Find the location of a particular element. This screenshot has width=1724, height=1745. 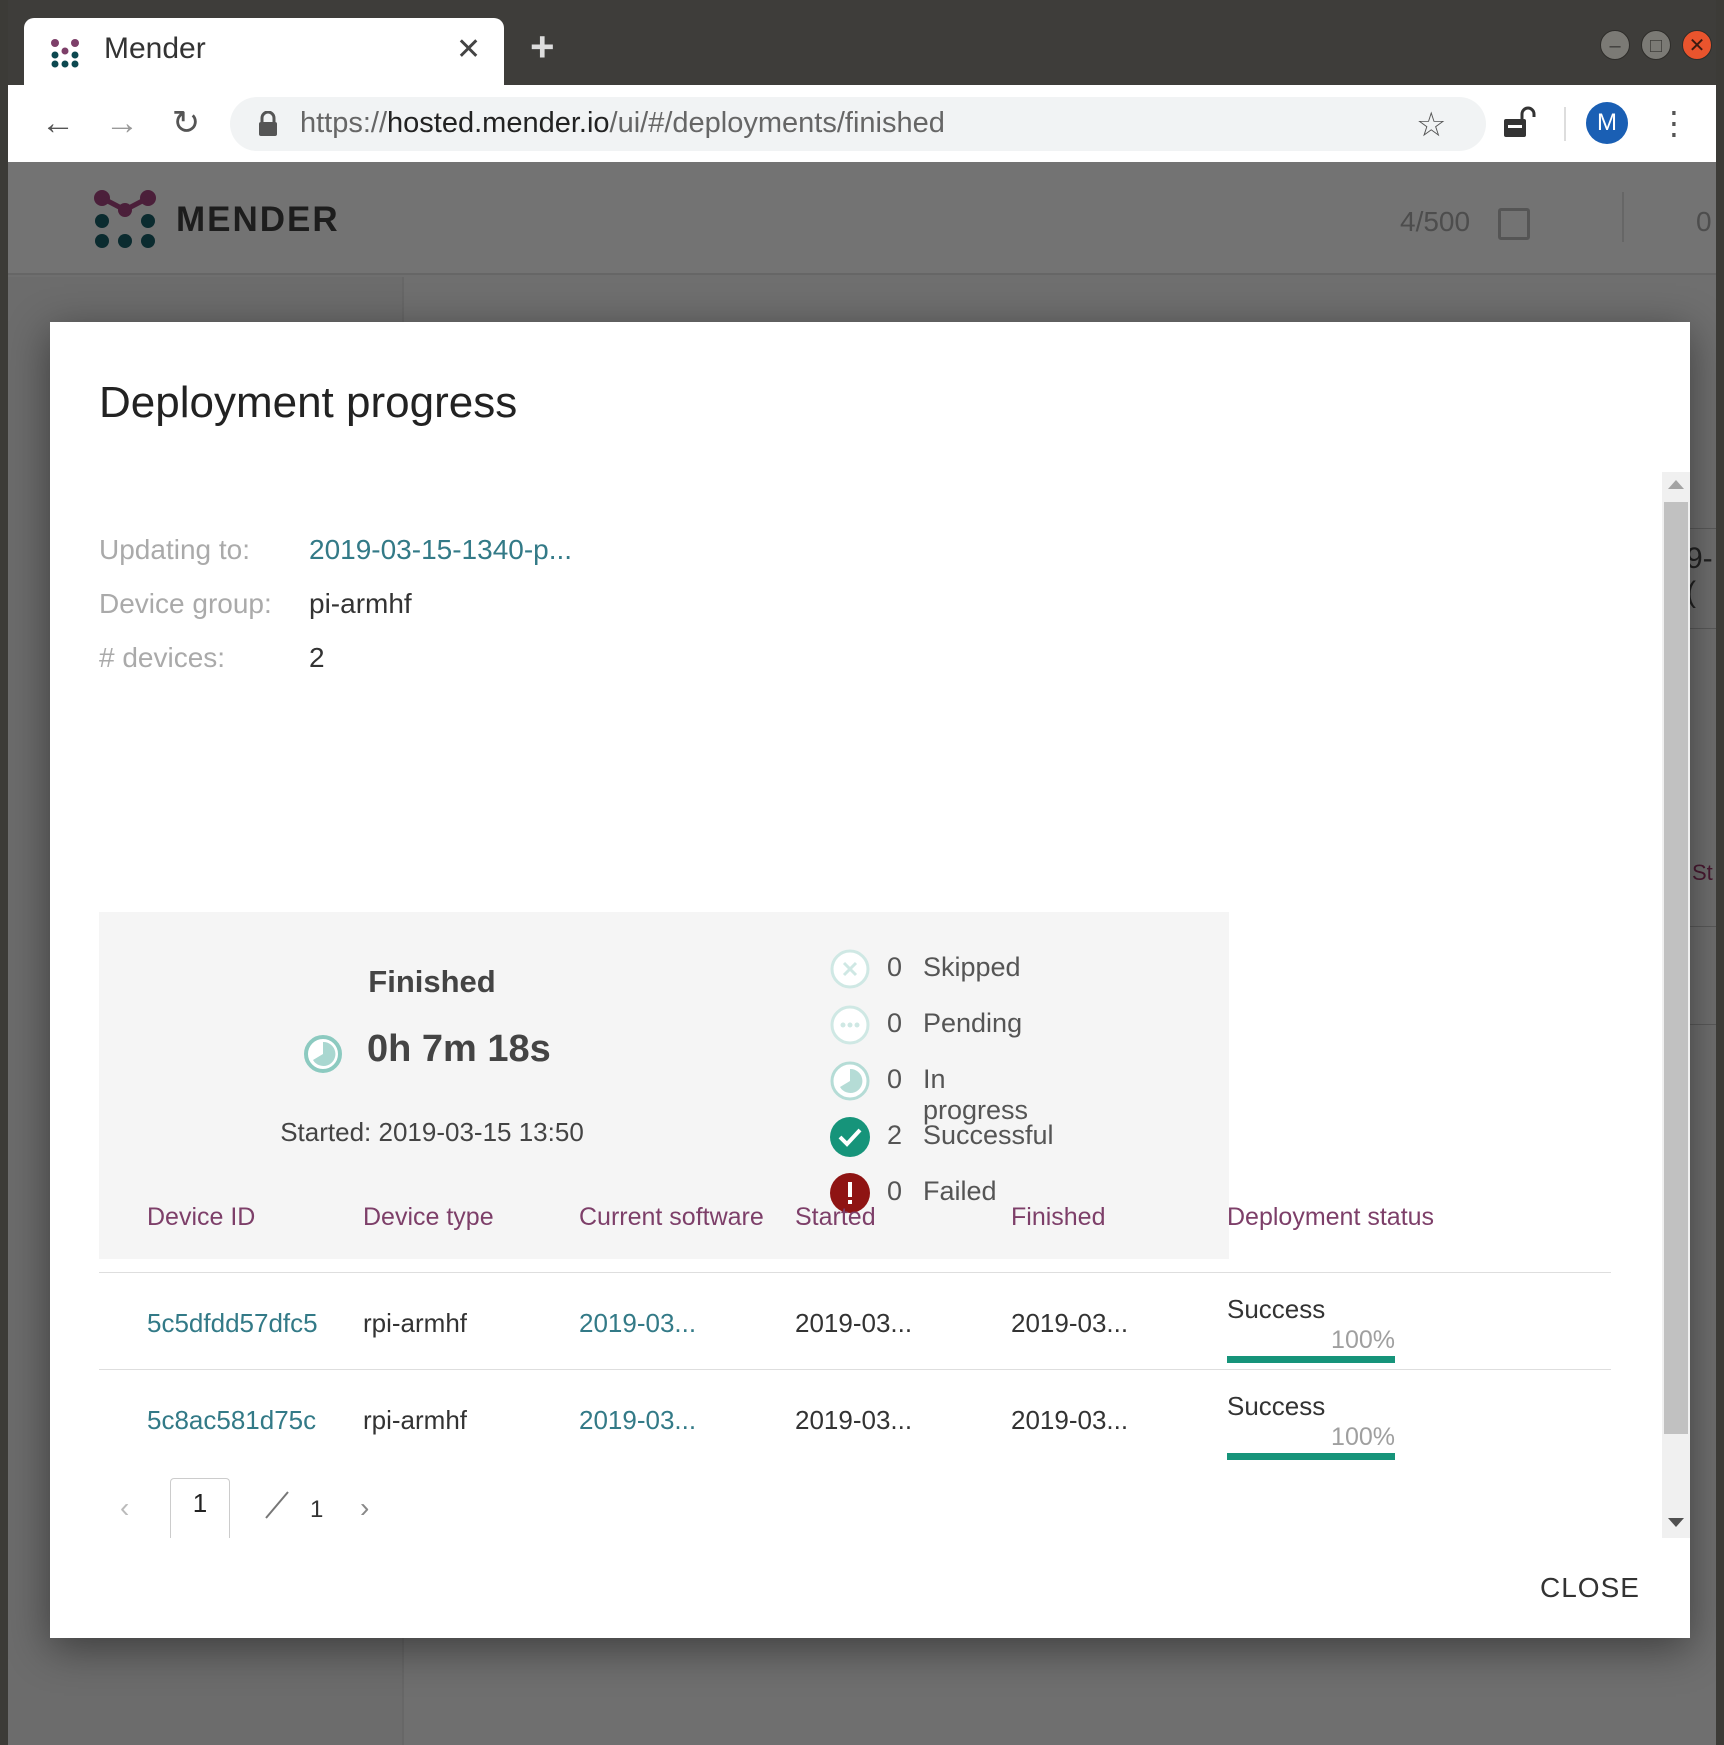

stat-label: Failed is located at coordinates (960, 1191).